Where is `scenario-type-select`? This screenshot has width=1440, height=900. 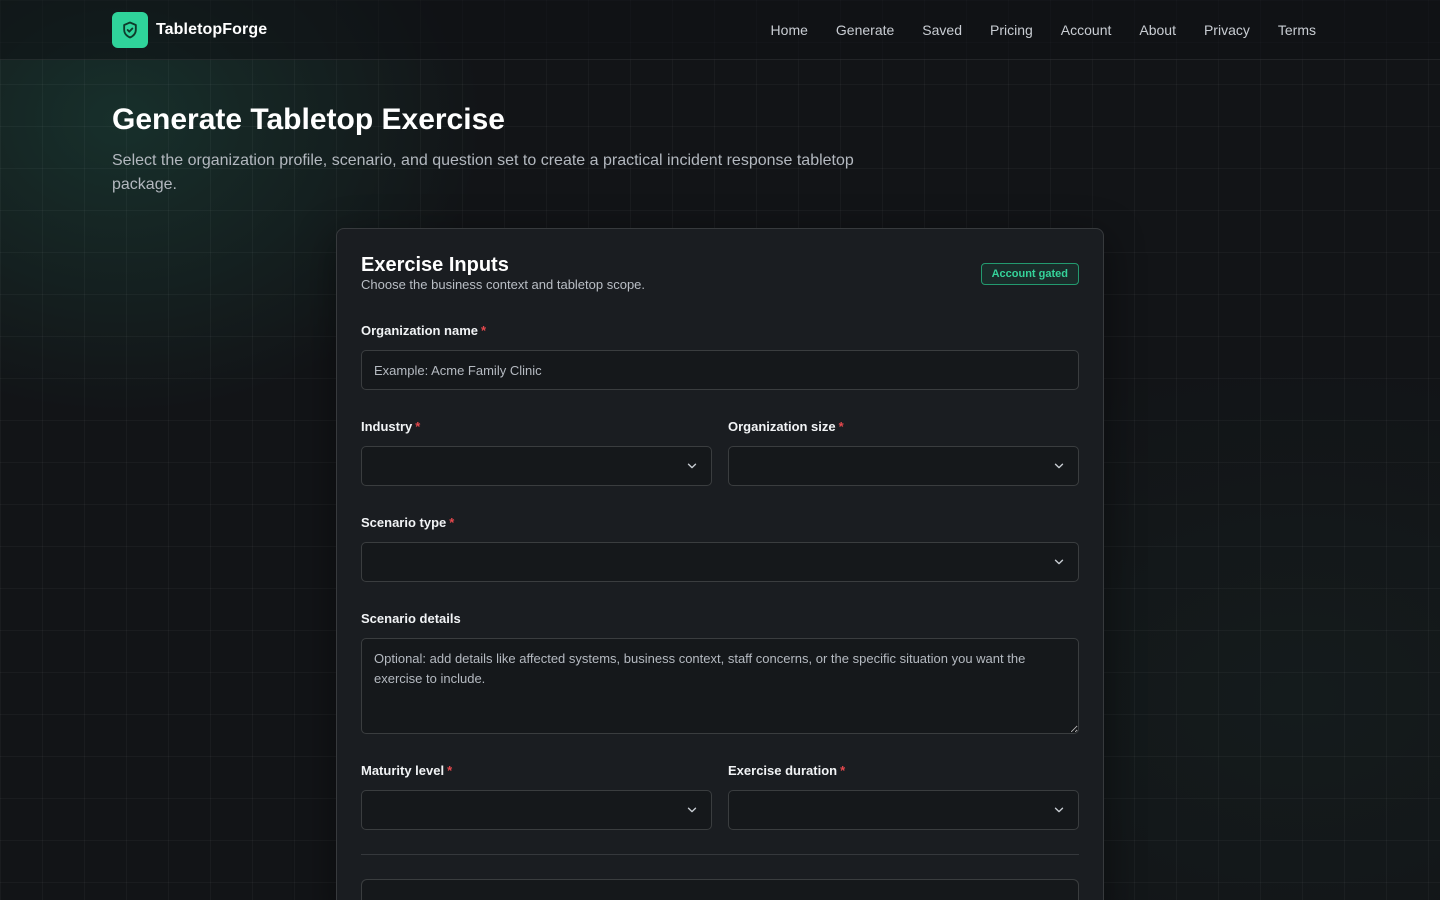
scenario-type-select is located at coordinates (720, 562).